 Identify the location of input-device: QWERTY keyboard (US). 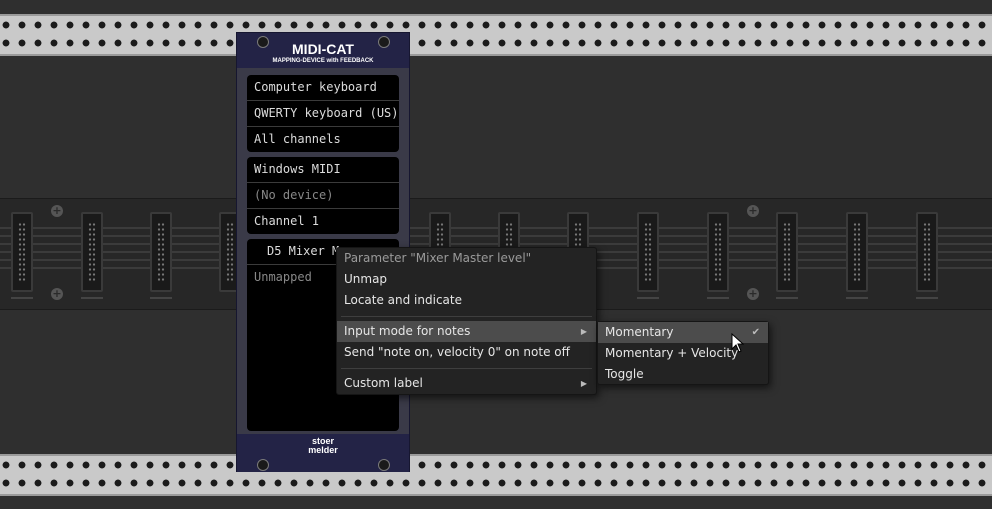
(323, 114).